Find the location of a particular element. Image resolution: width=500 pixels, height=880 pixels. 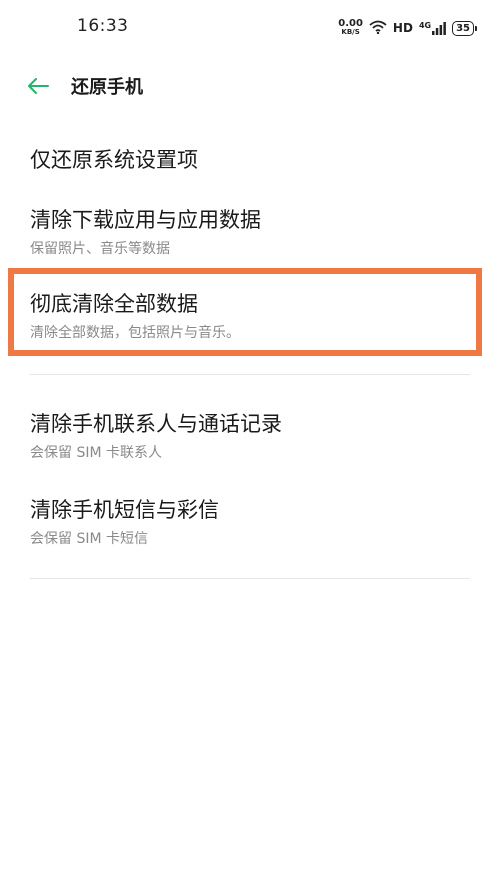

option-clear-contacts-and-calls: 清除手机联系人与通话记录 会保留 SIM 卡联系人 is located at coordinates (250, 432).